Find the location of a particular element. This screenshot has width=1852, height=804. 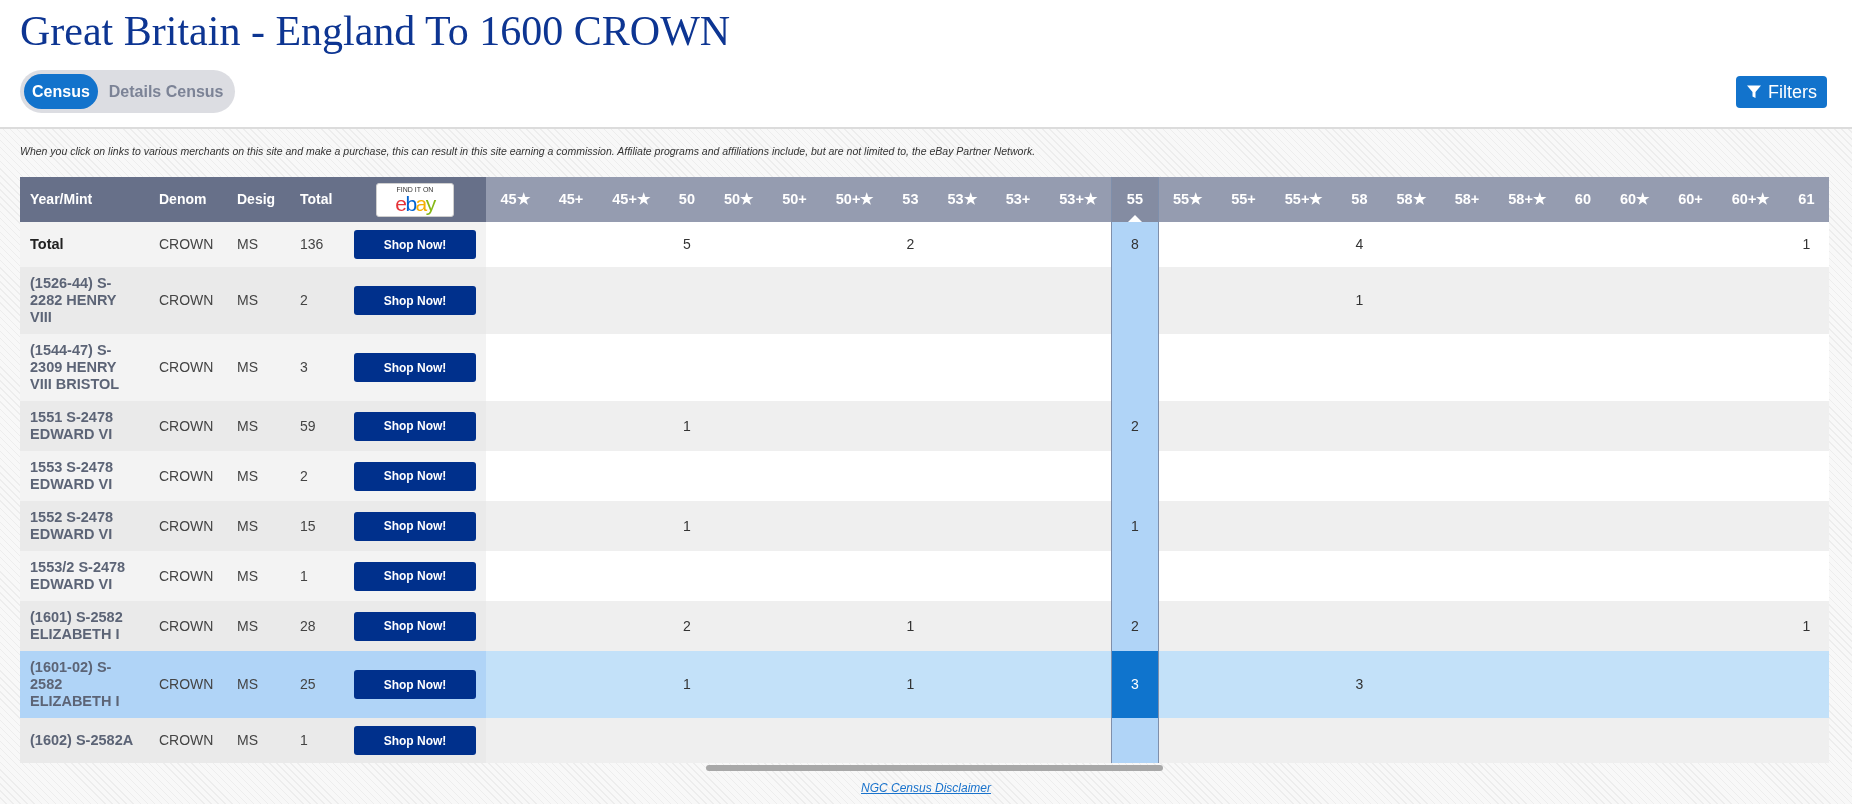

grade-column-header: 55+ is located at coordinates (1243, 199).